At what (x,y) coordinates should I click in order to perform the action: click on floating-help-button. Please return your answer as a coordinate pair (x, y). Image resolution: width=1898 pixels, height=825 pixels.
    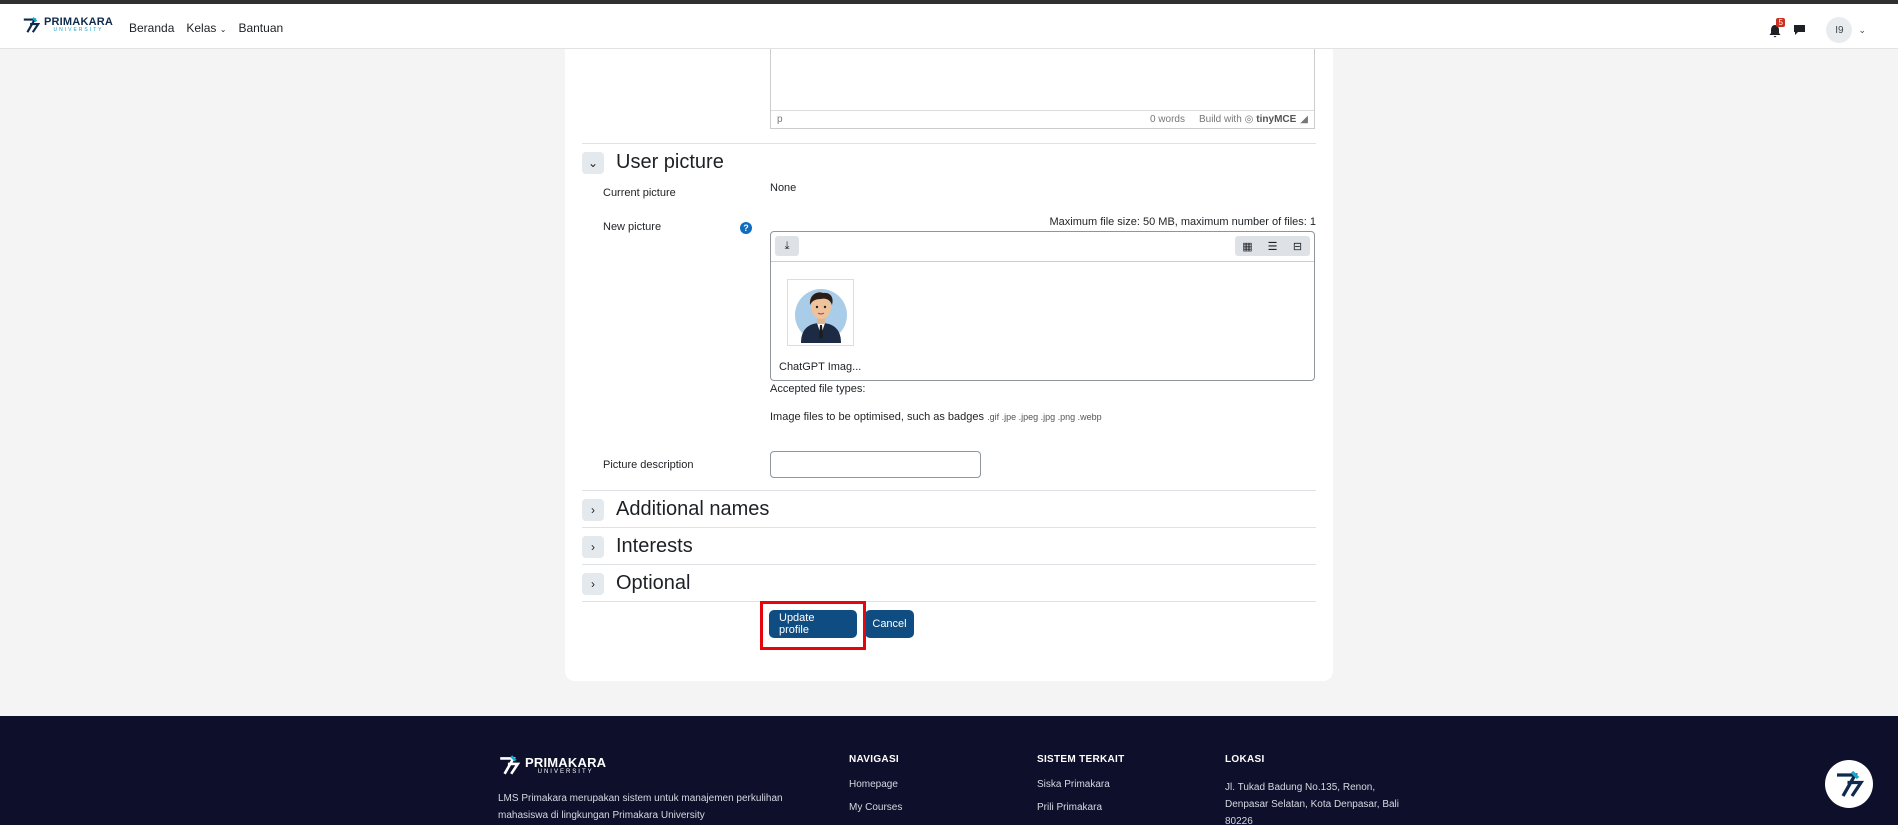
    Looking at the image, I should click on (1849, 784).